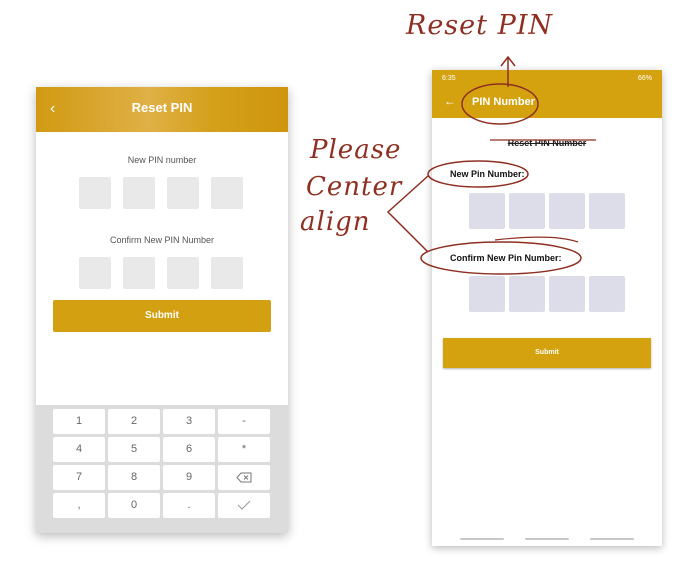 The image size is (689, 565). Describe the element at coordinates (449, 78) in the screenshot. I see `status-time: 6:35` at that location.